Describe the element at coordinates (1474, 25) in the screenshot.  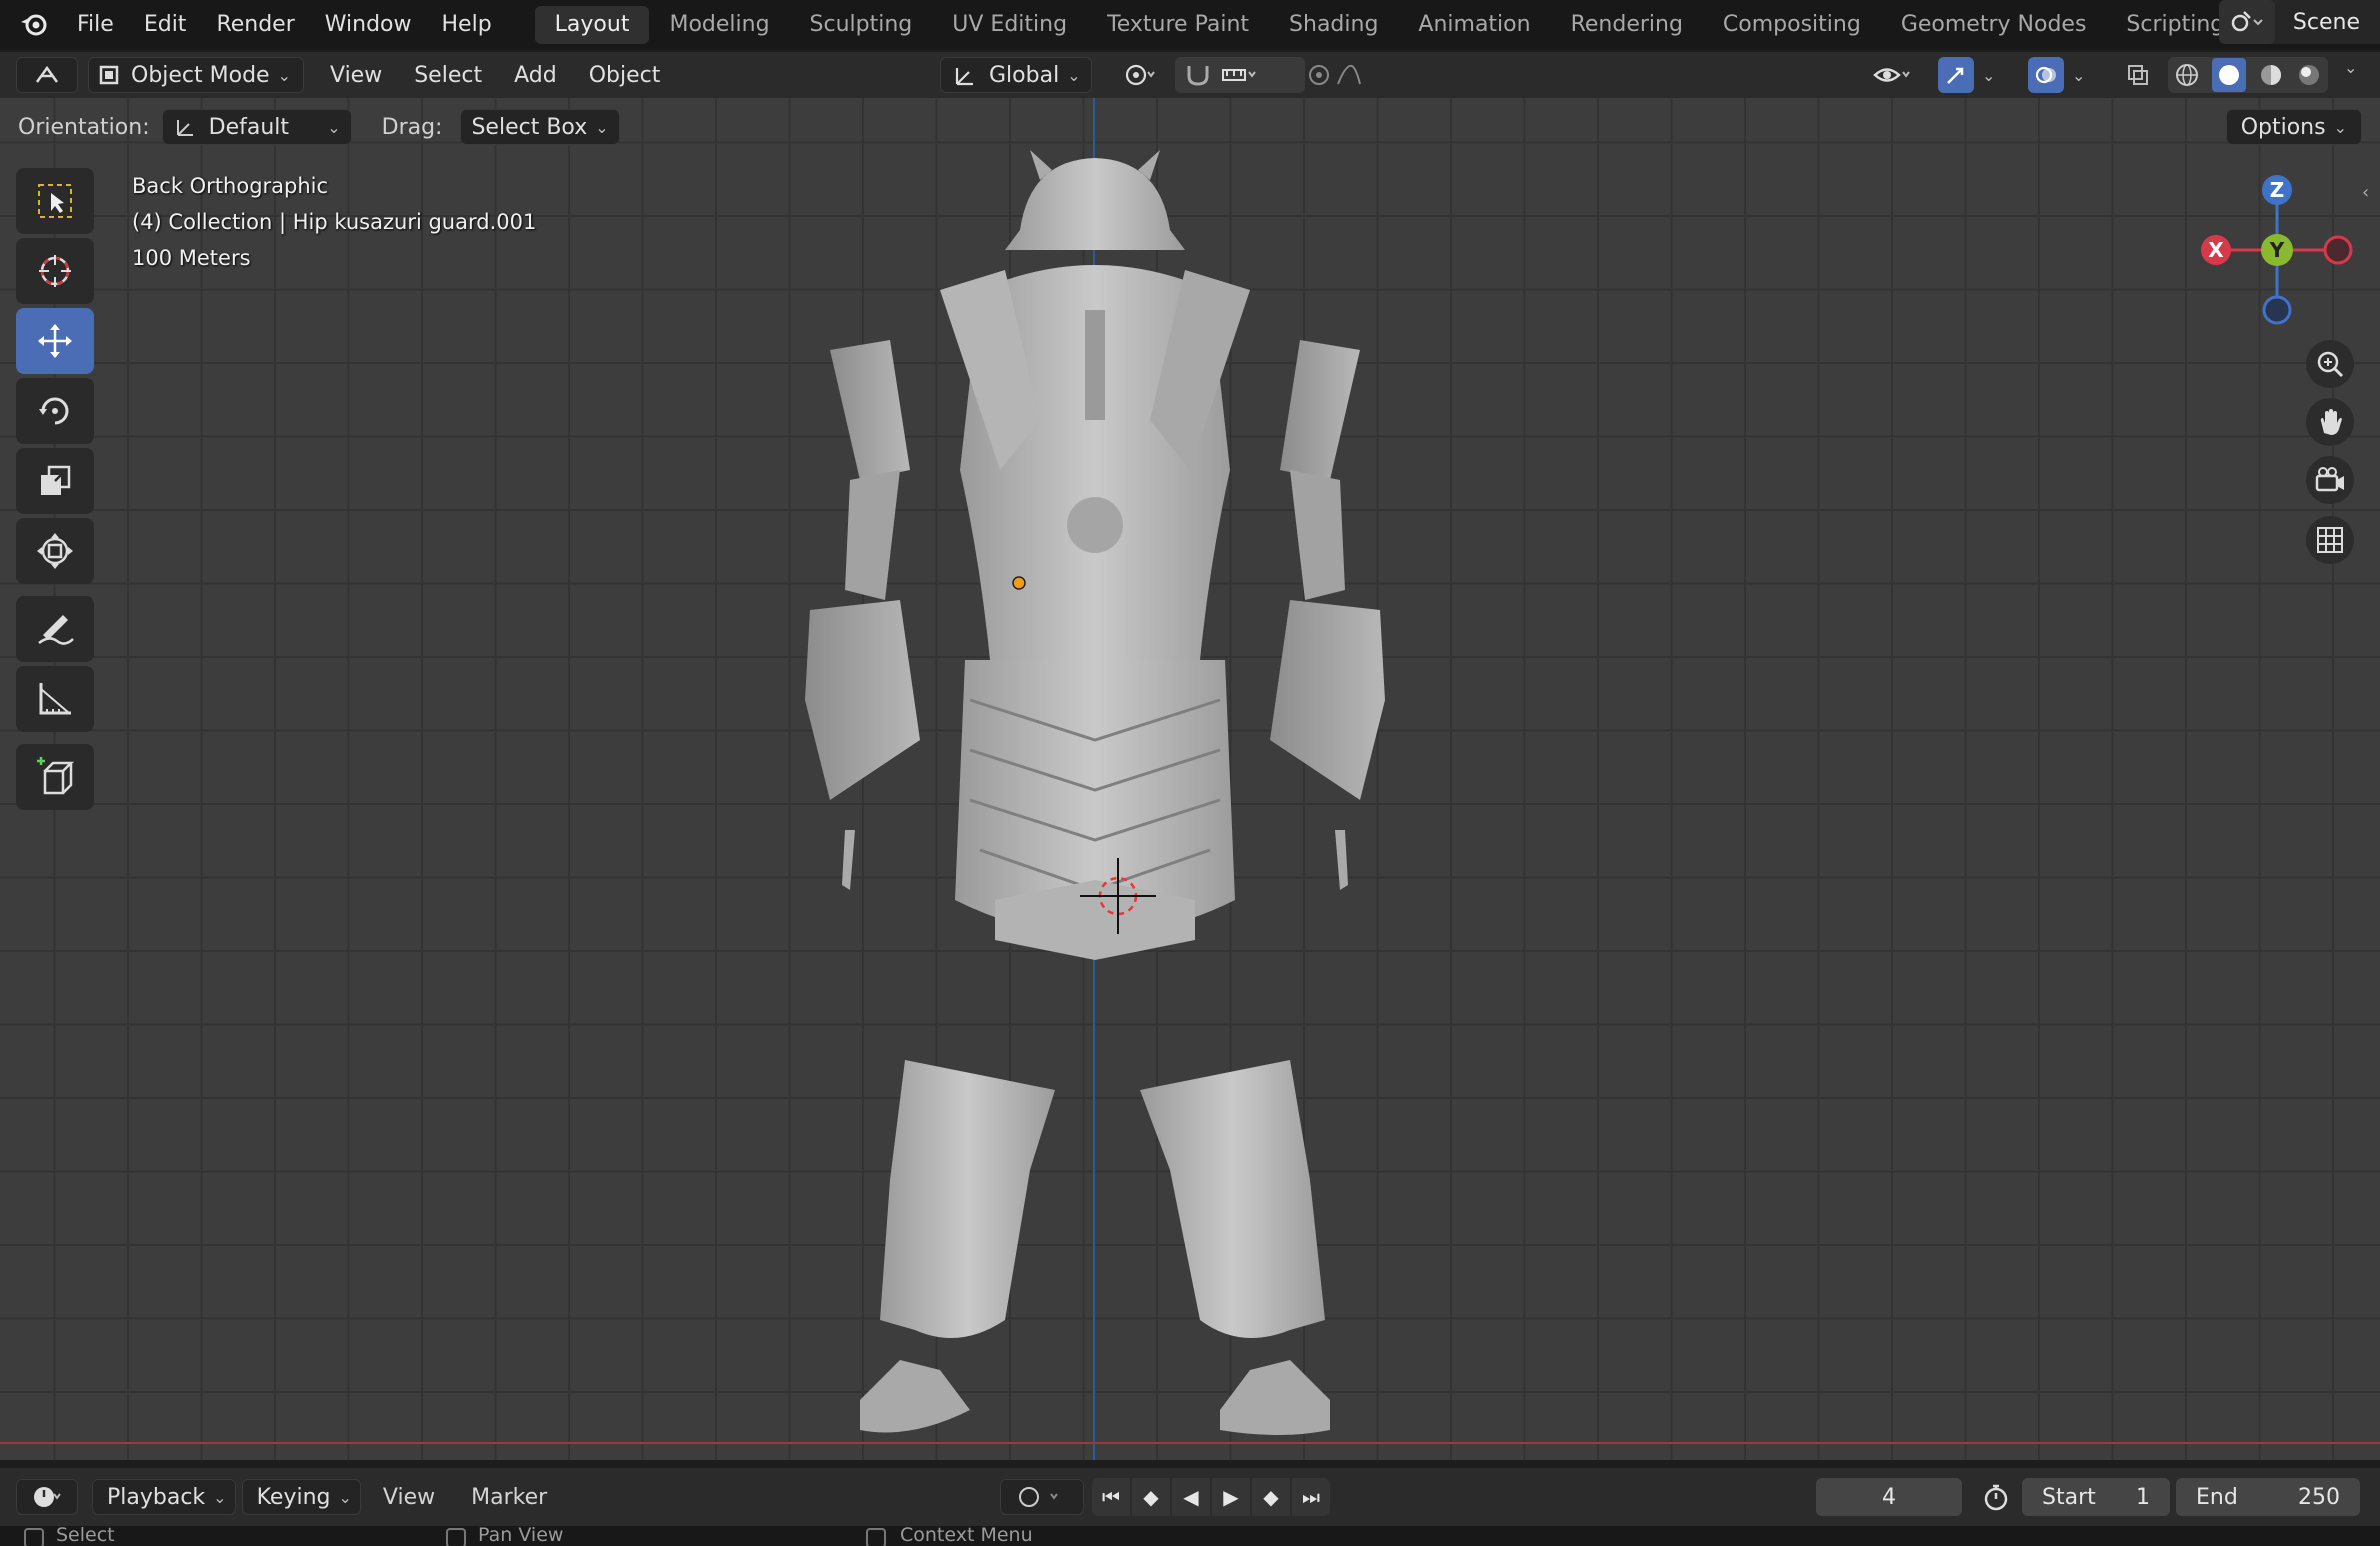
I see `tab-animation: Animation` at that location.